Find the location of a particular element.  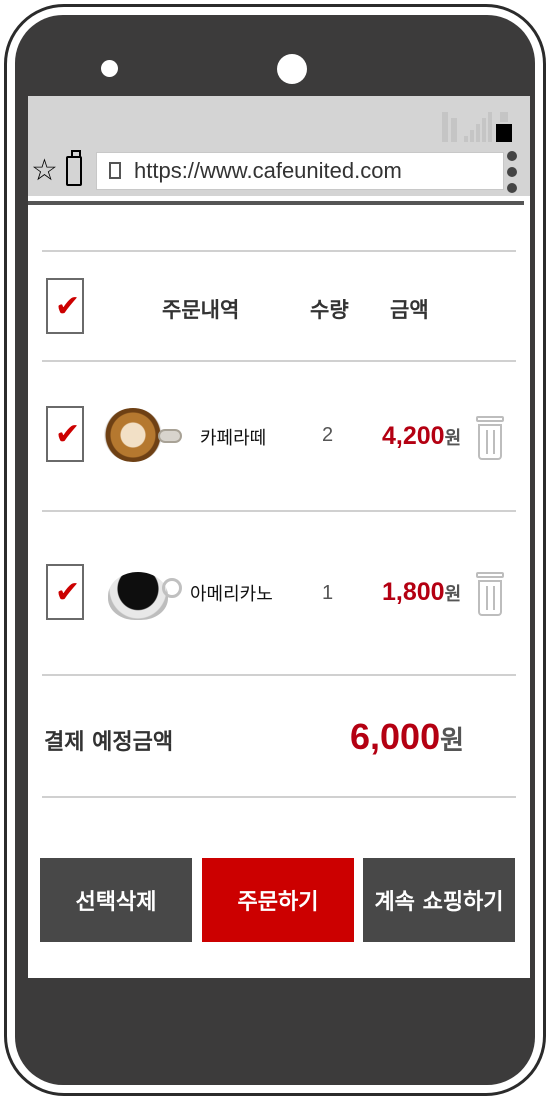

header-order-details: 주문내역 is located at coordinates (201, 310).